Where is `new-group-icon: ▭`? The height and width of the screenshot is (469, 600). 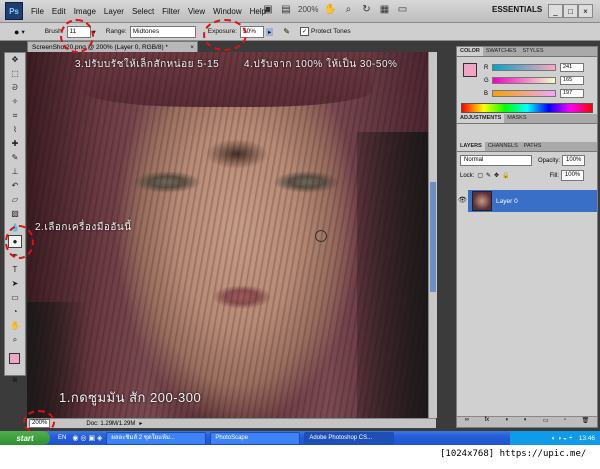
new-group-icon: ▭ is located at coordinates (546, 422).